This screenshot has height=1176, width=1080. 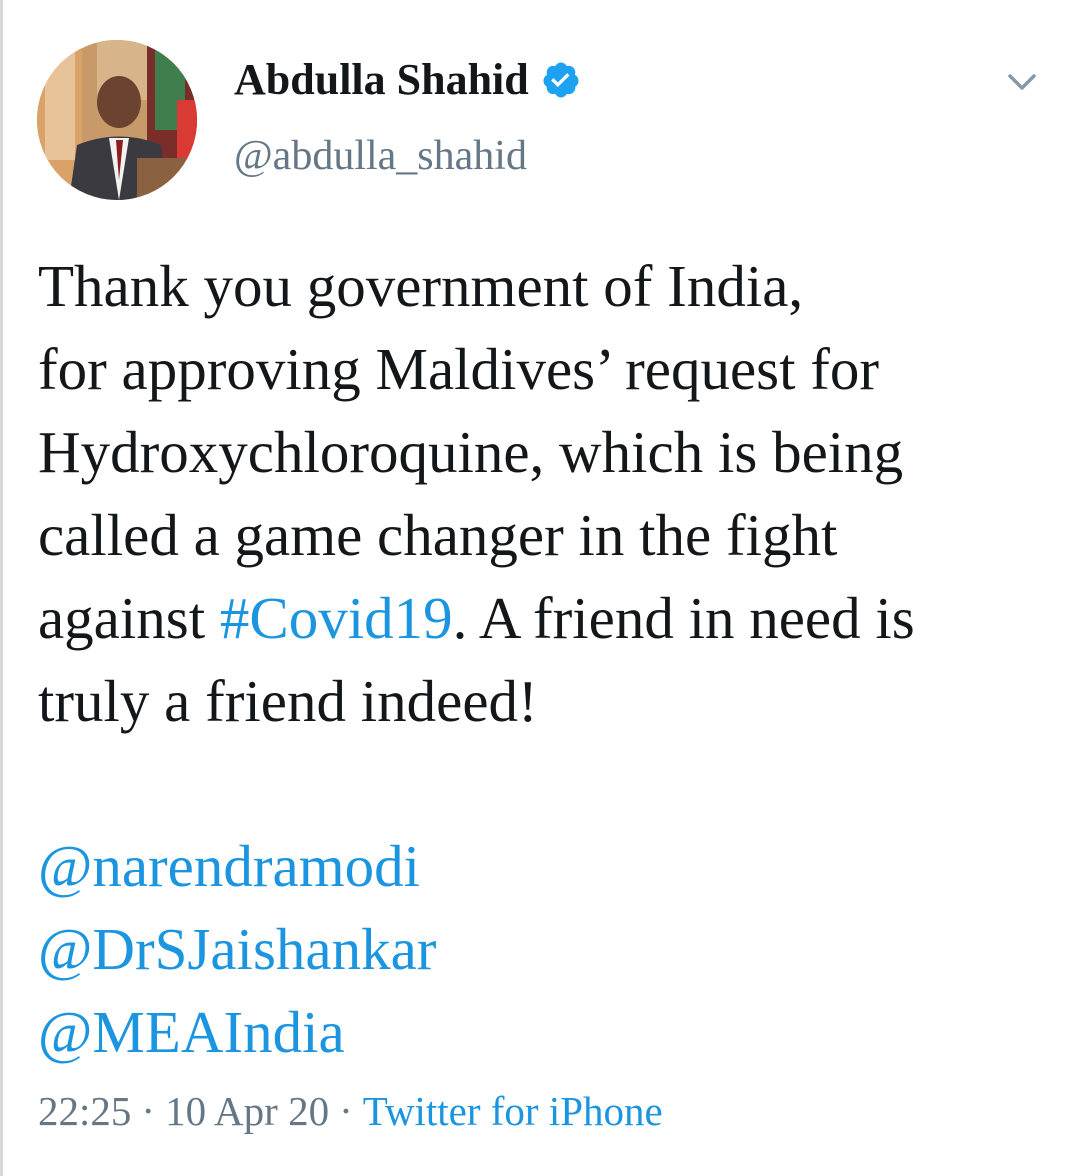 I want to click on author-name-row: Abdulla Shahid, so click(x=407, y=80).